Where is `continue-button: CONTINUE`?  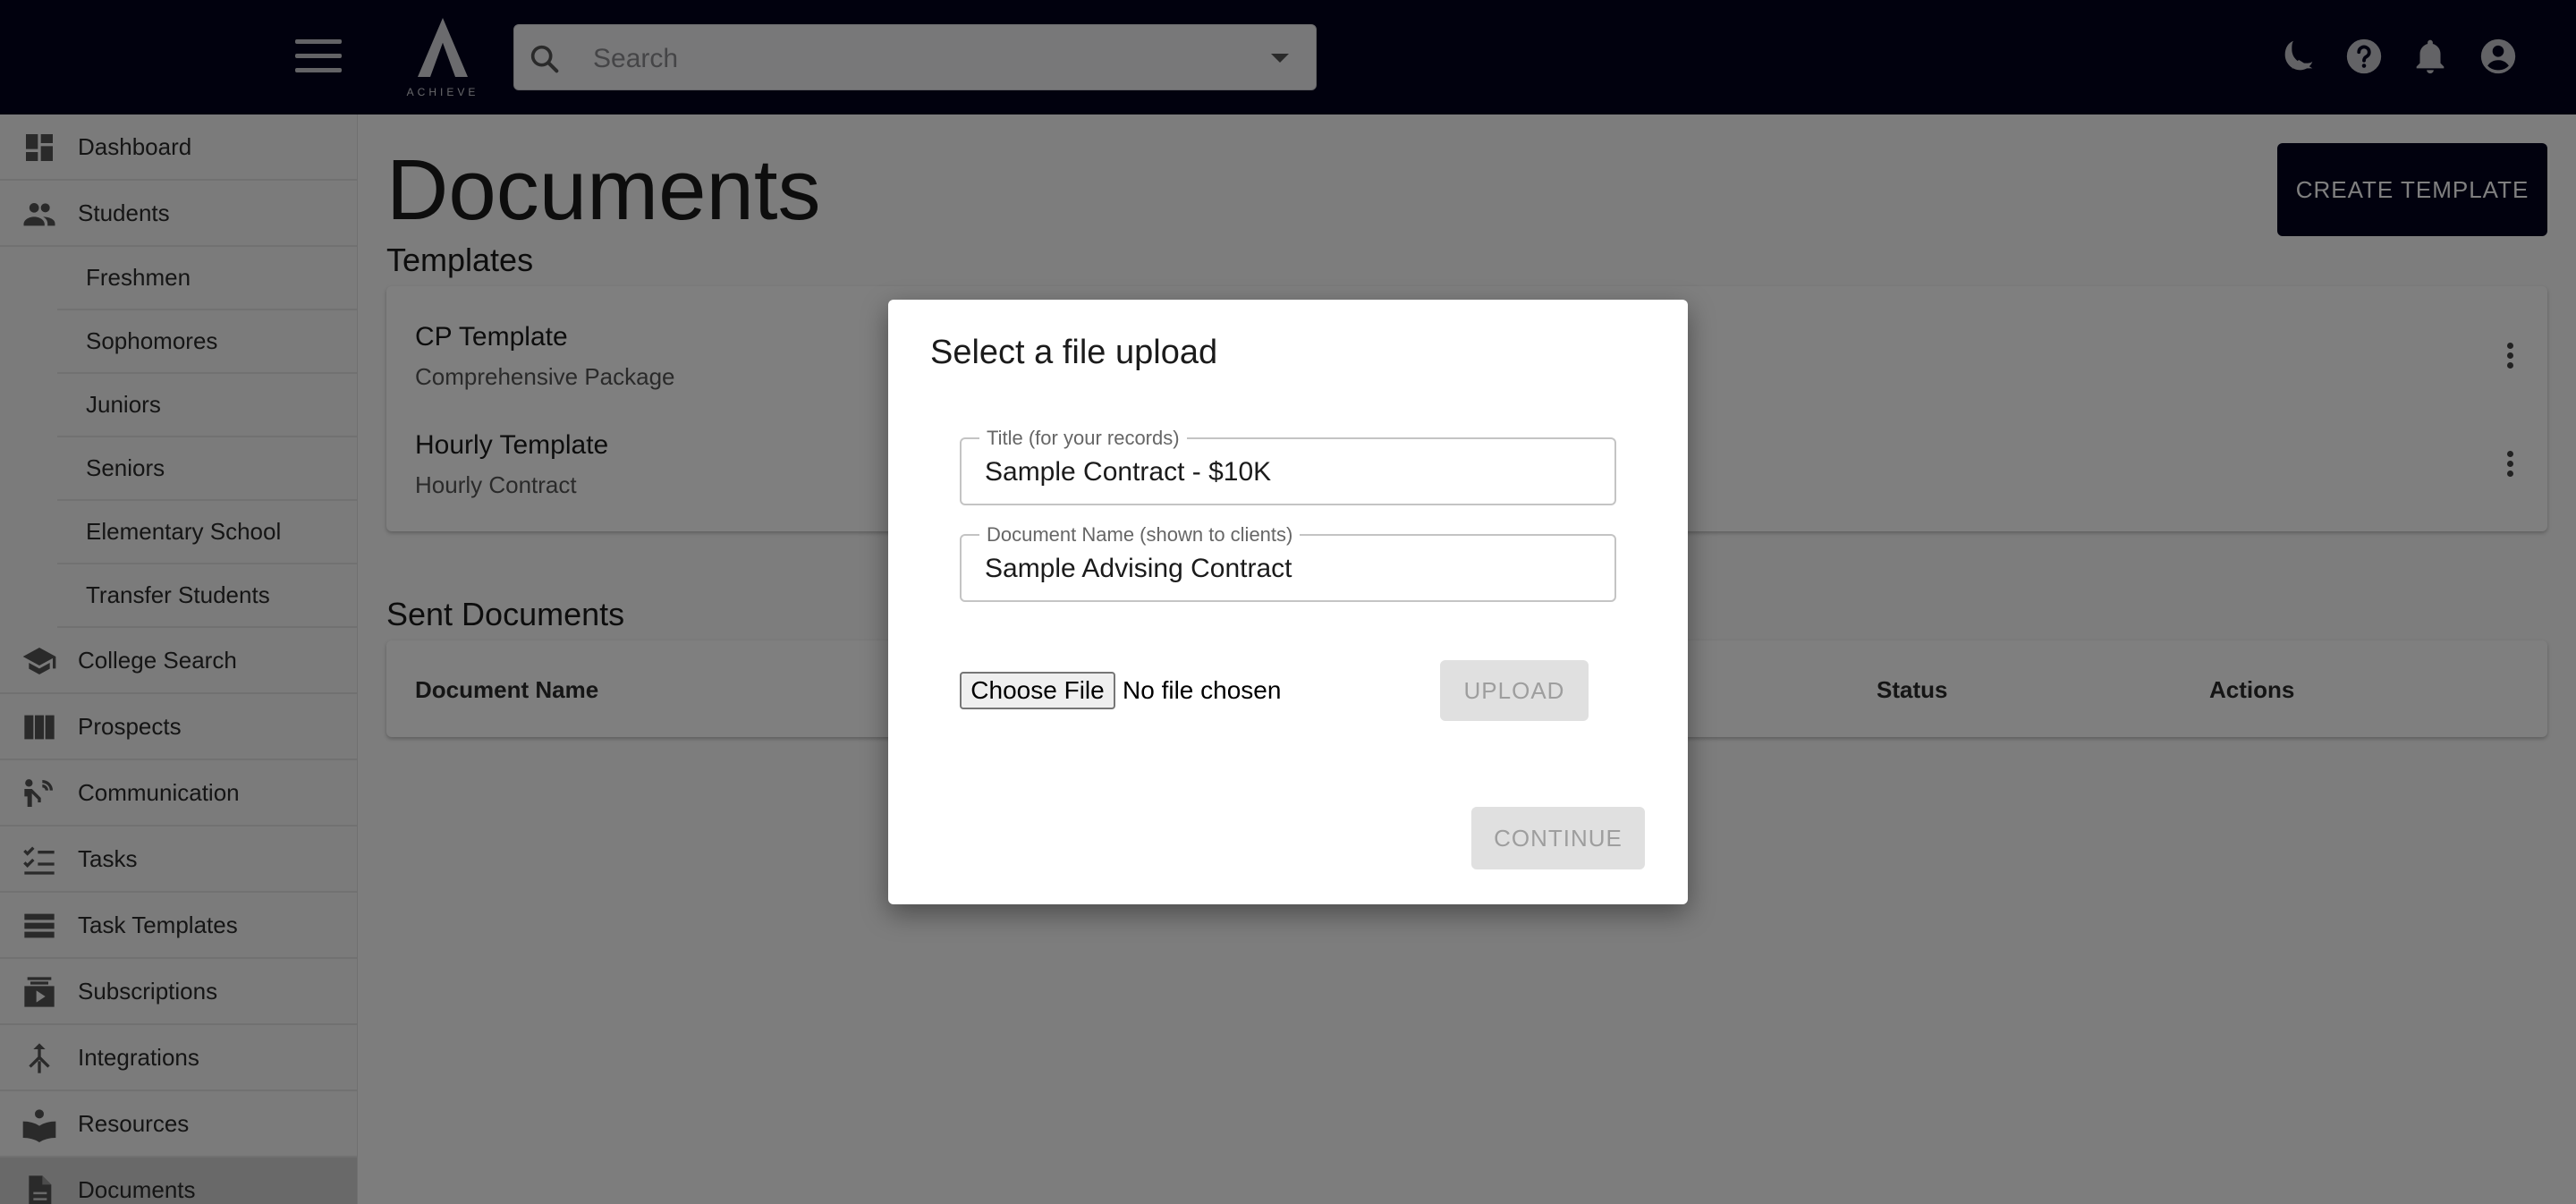
continue-button: CONTINUE is located at coordinates (1558, 838).